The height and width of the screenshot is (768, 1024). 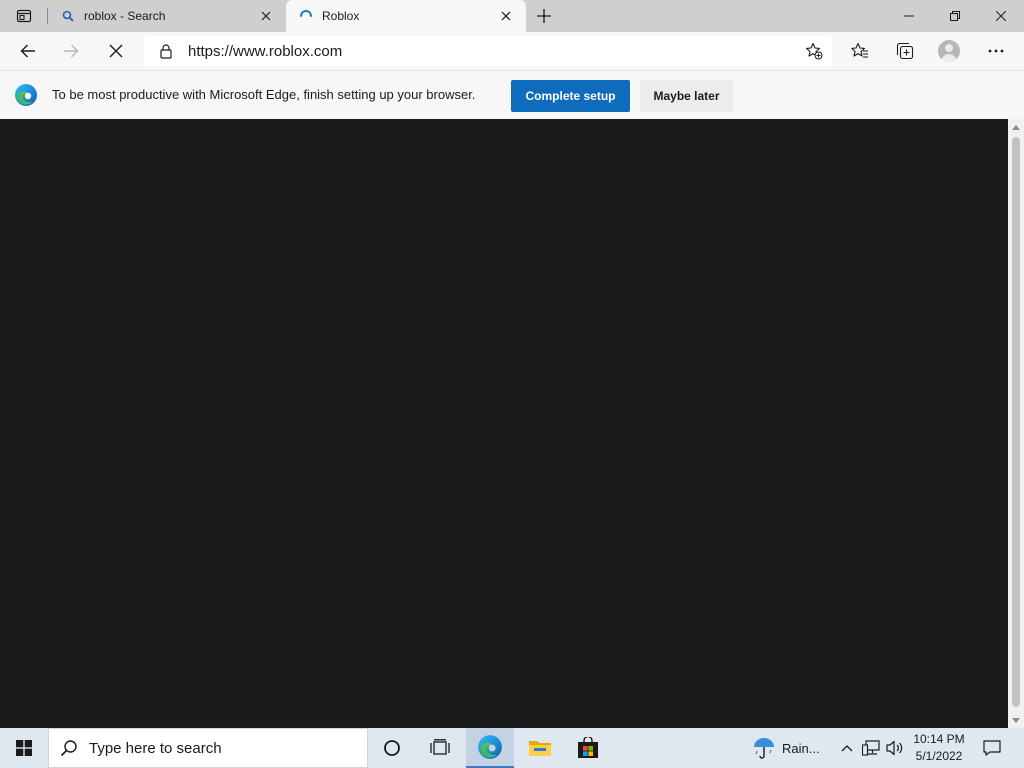 I want to click on minimize-button, so click(x=909, y=16).